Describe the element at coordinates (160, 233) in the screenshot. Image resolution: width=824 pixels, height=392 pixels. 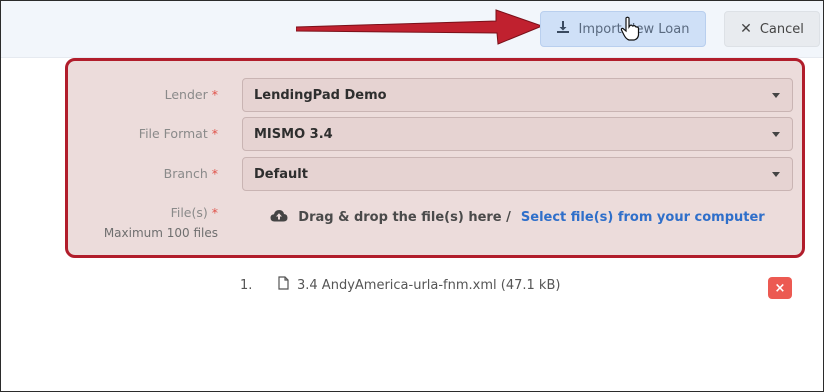
I see `files-max-note: Maximum 100 files` at that location.